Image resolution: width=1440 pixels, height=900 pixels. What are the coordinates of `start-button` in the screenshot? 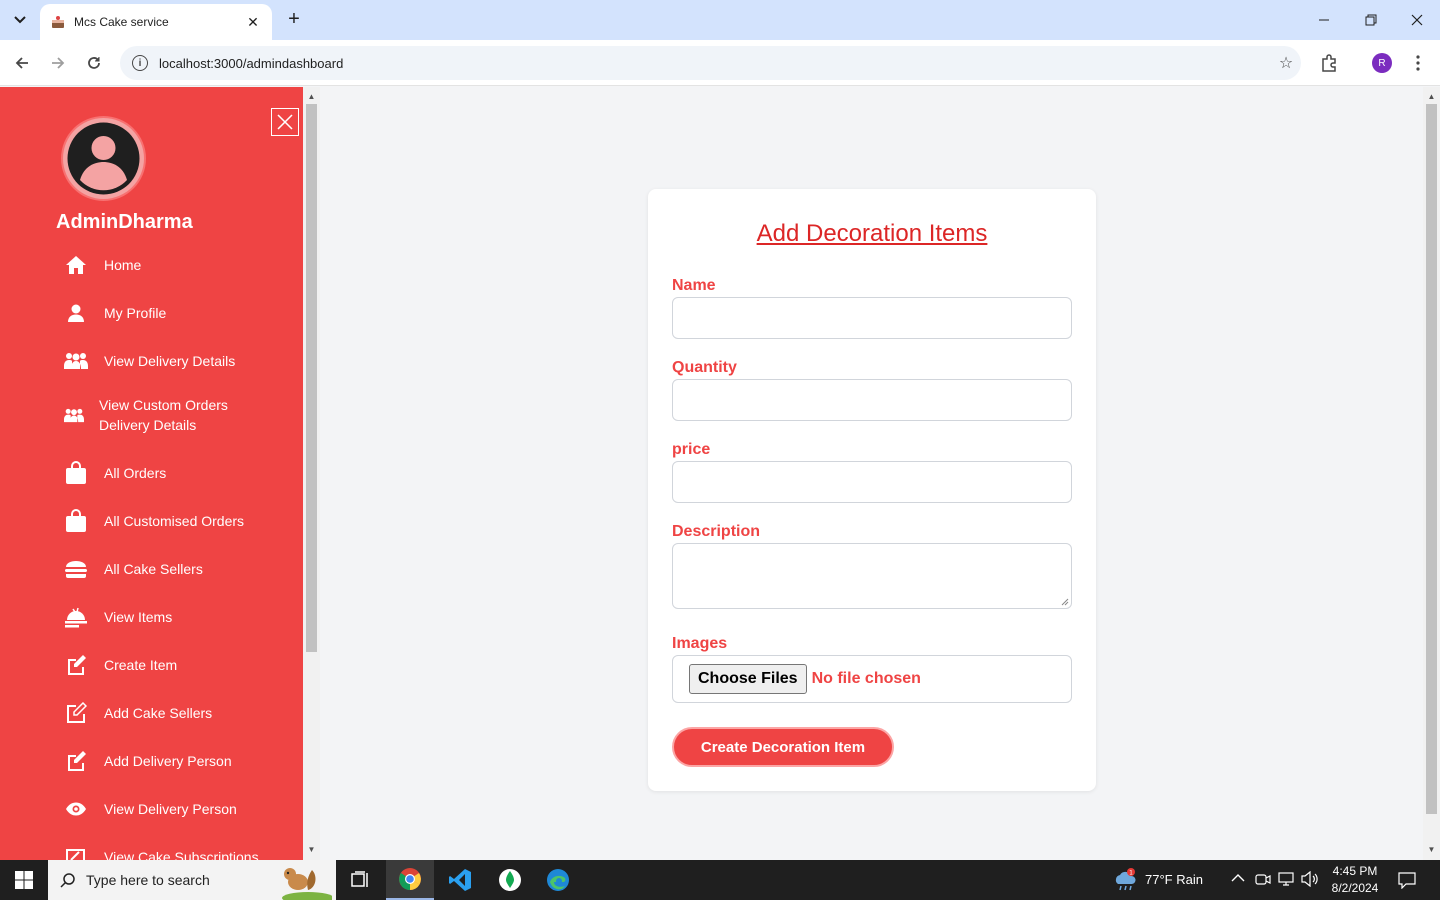 It's located at (24, 880).